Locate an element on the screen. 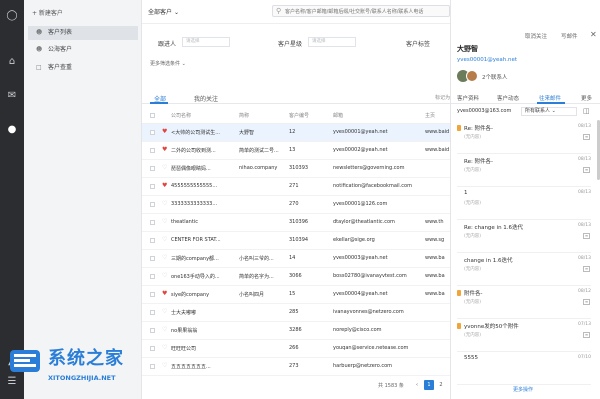 This screenshot has height=399, width=600. scope-dropdown: 全部客户 ⌄ is located at coordinates (163, 11).